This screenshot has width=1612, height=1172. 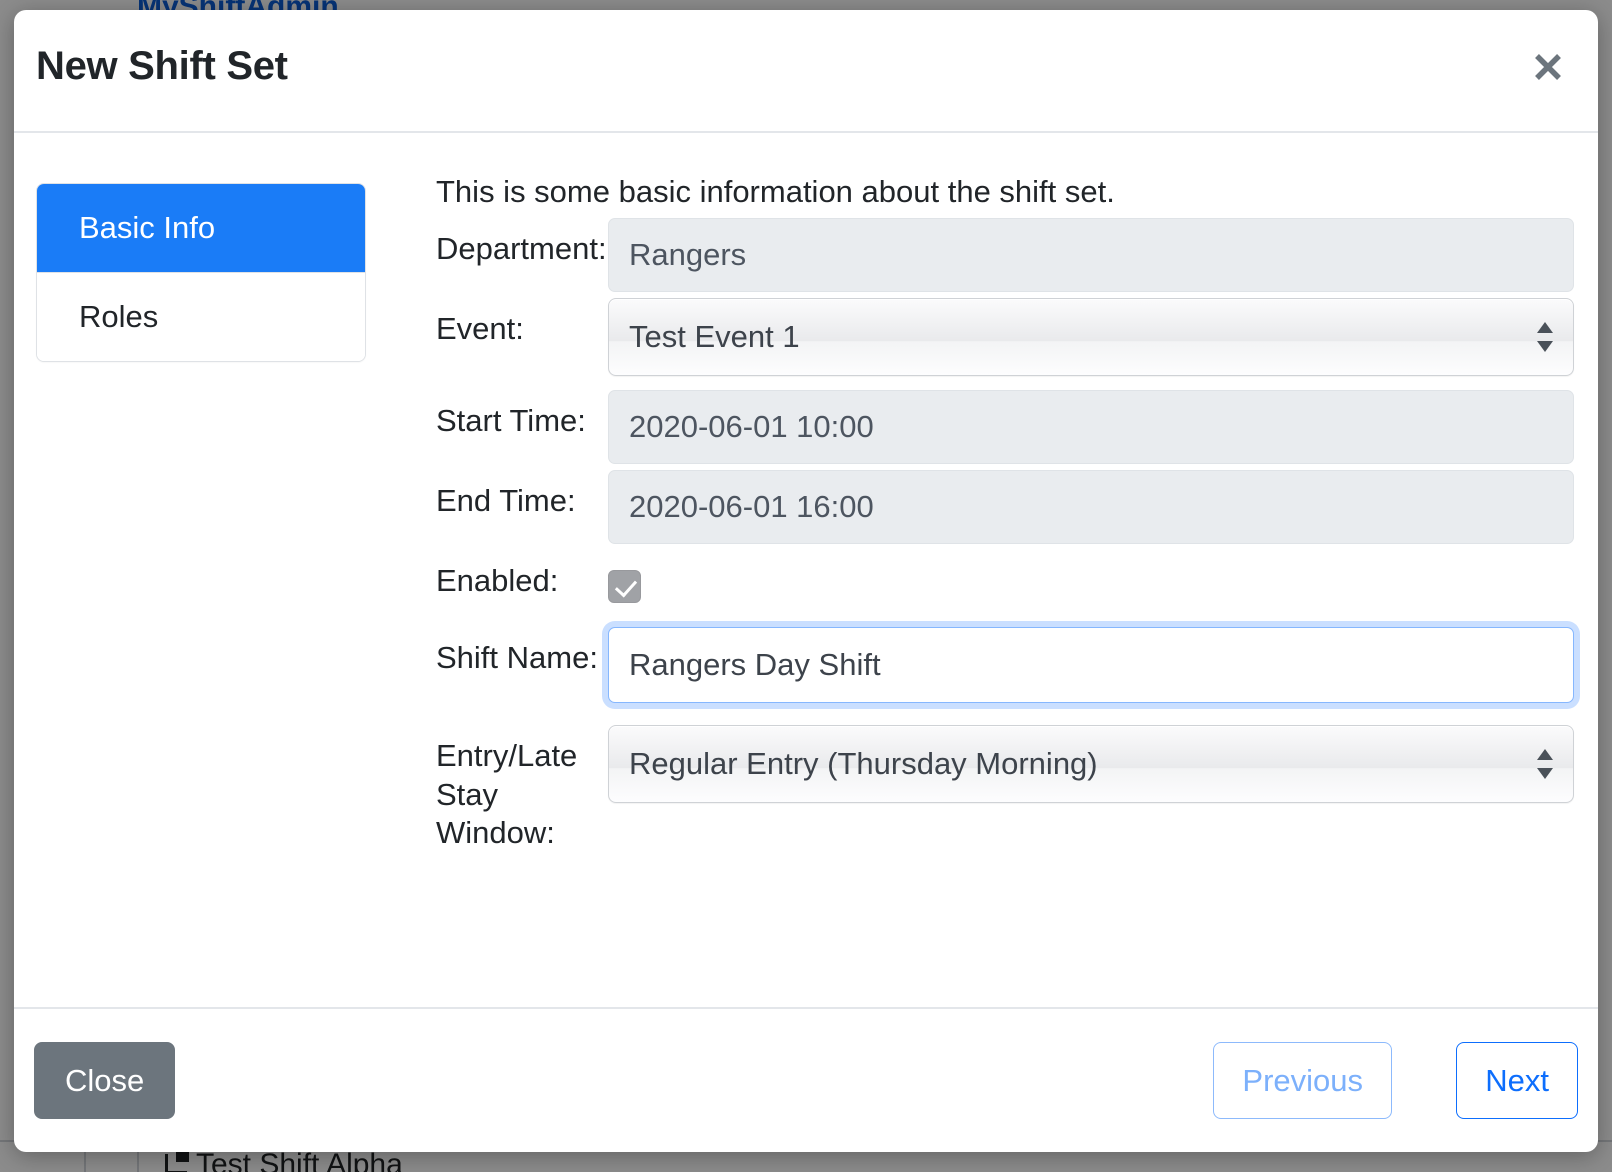 I want to click on label-start-time: Start Time:, so click(x=511, y=420).